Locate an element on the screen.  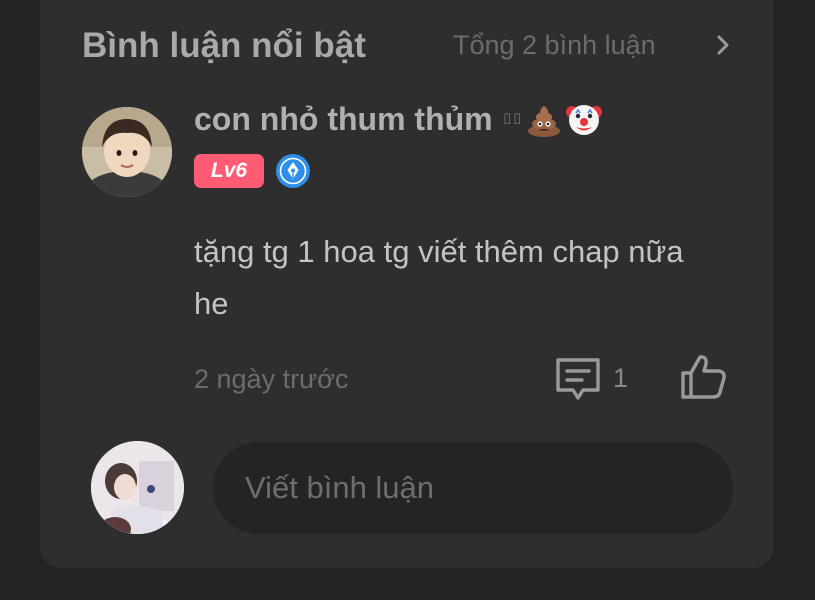
comment-text: tặng tg 1 hoa tg viết thêm chap nữa he is located at coordinates (439, 277).